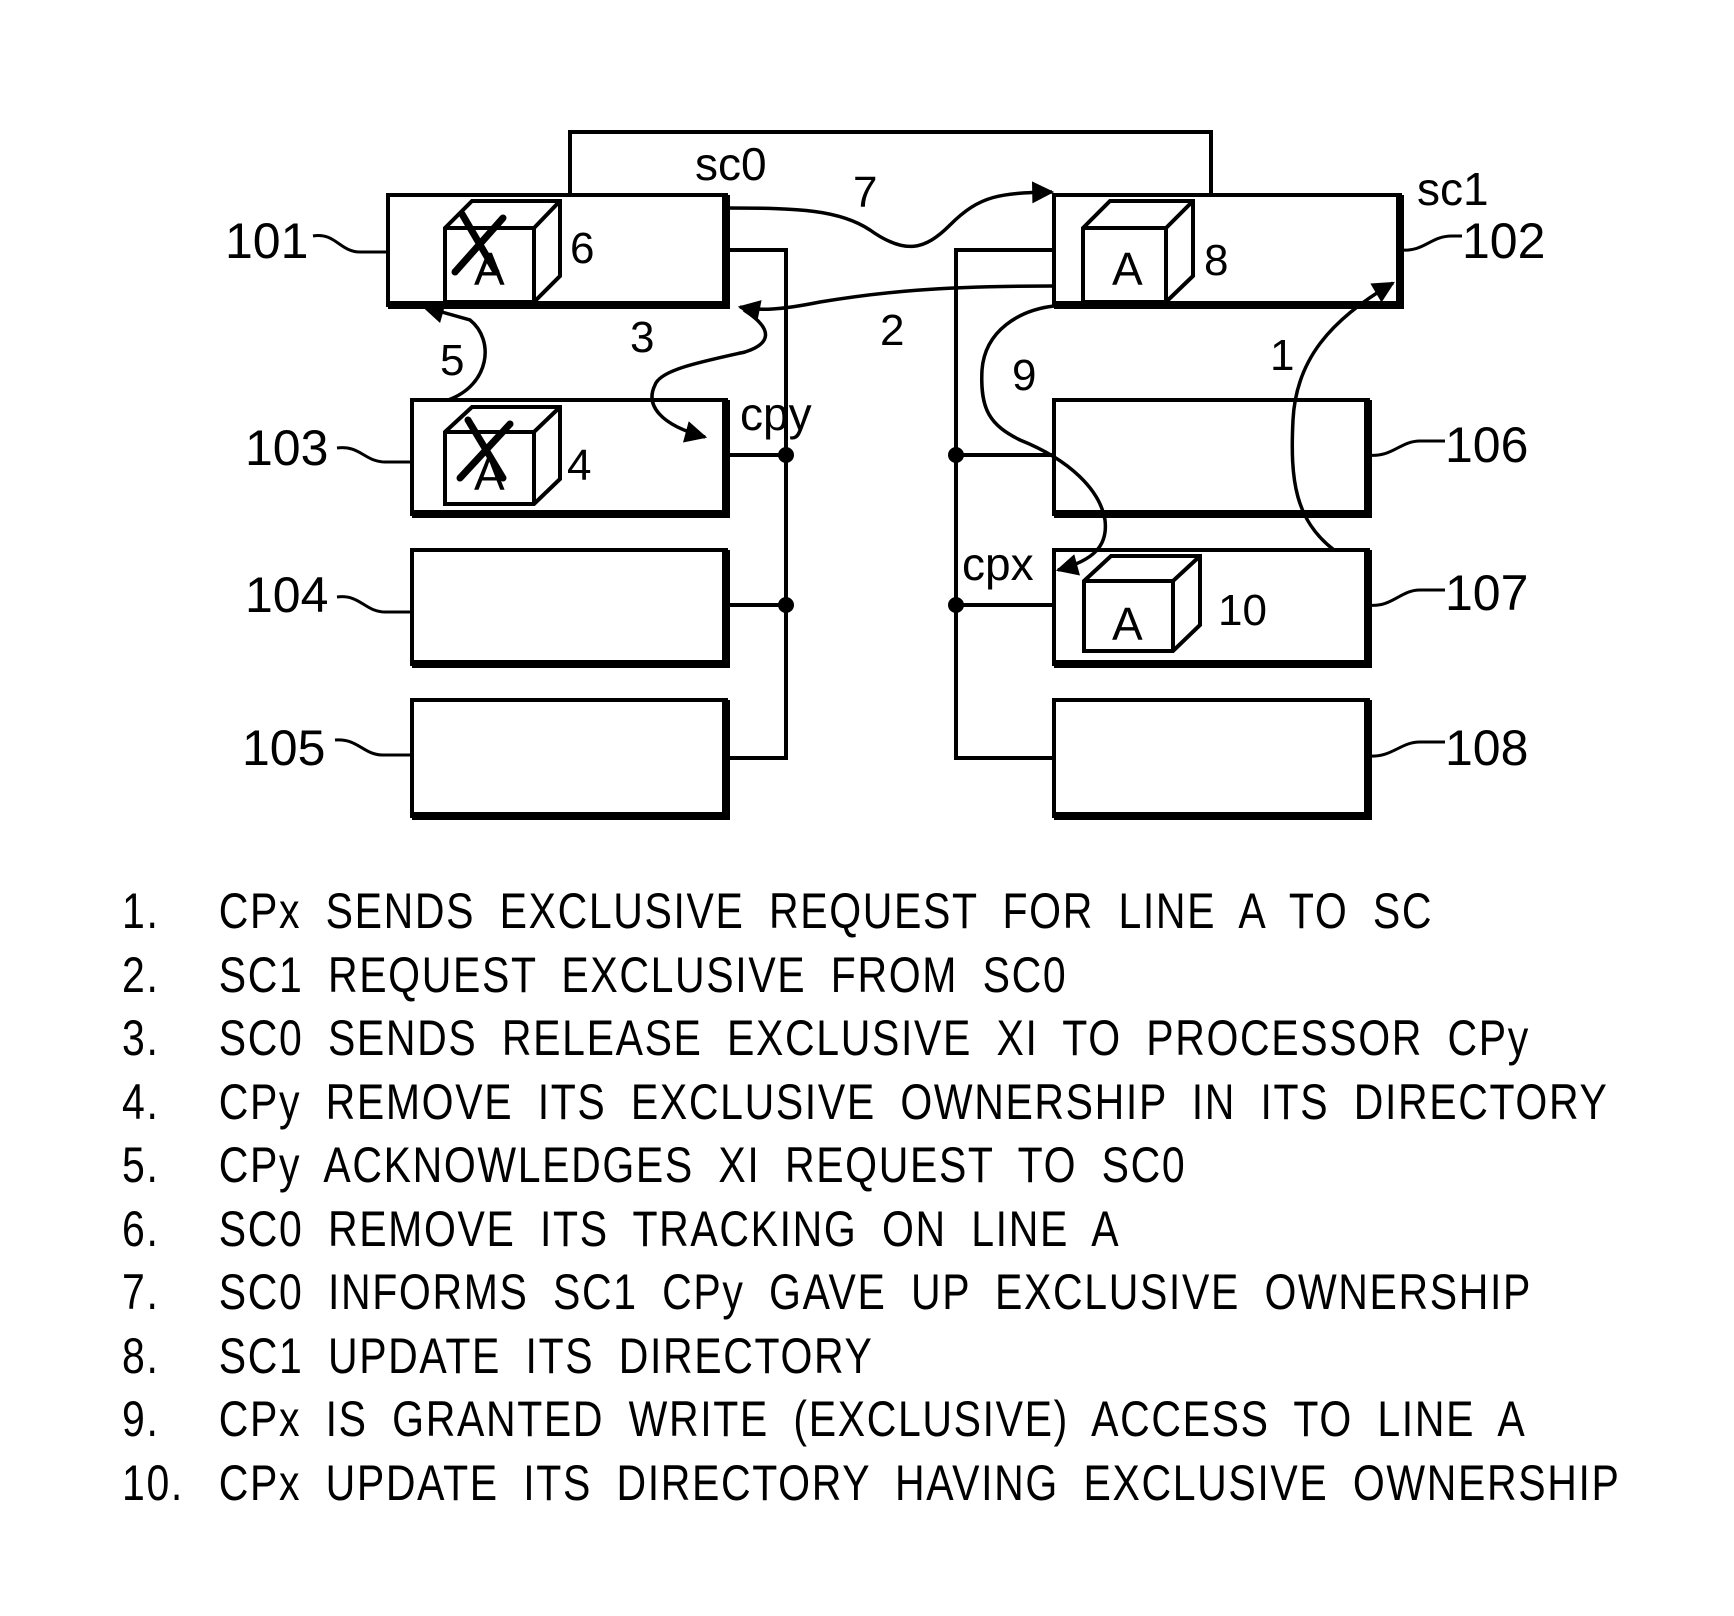 The image size is (1734, 1616). Describe the element at coordinates (153, 1482) in the screenshot. I see `legend-number: 10.` at that location.